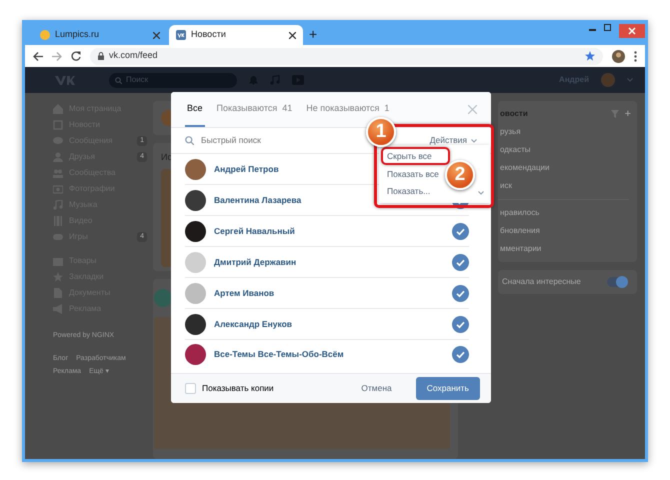 The image size is (670, 480). What do you see at coordinates (515, 150) in the screenshot?
I see `menu-item: одкасты` at bounding box center [515, 150].